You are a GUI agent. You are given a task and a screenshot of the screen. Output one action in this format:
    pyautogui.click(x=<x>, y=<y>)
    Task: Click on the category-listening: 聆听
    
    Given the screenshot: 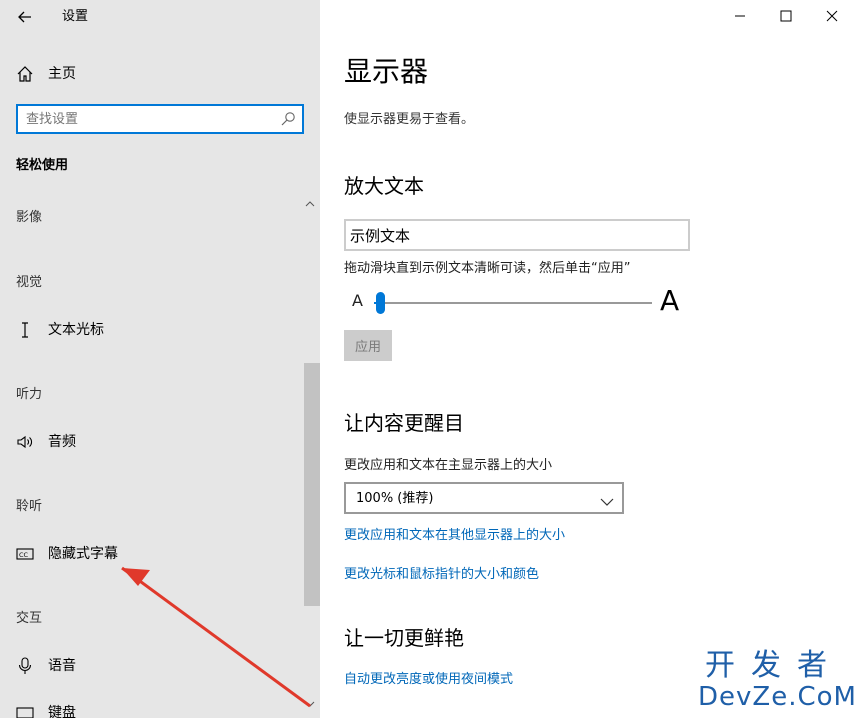 What is the action you would take?
    pyautogui.click(x=29, y=506)
    